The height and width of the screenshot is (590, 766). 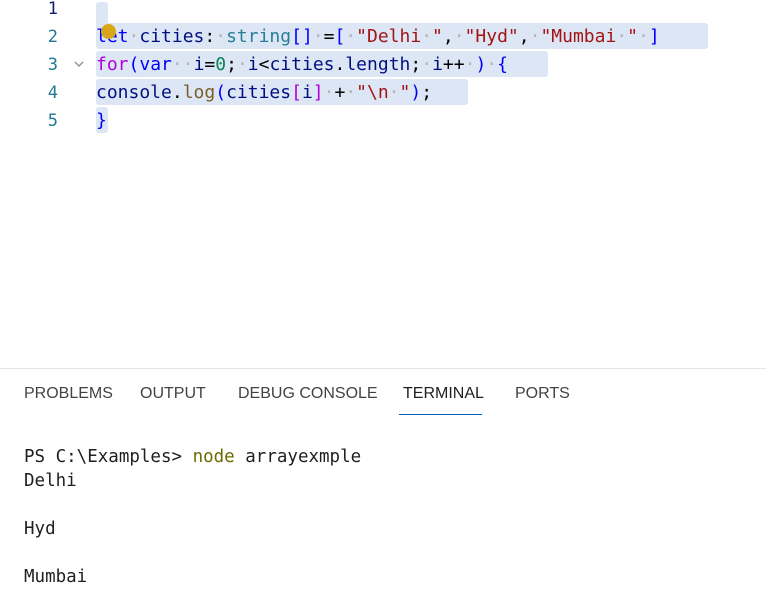 I want to click on code-token: "\n, so click(x=372, y=92).